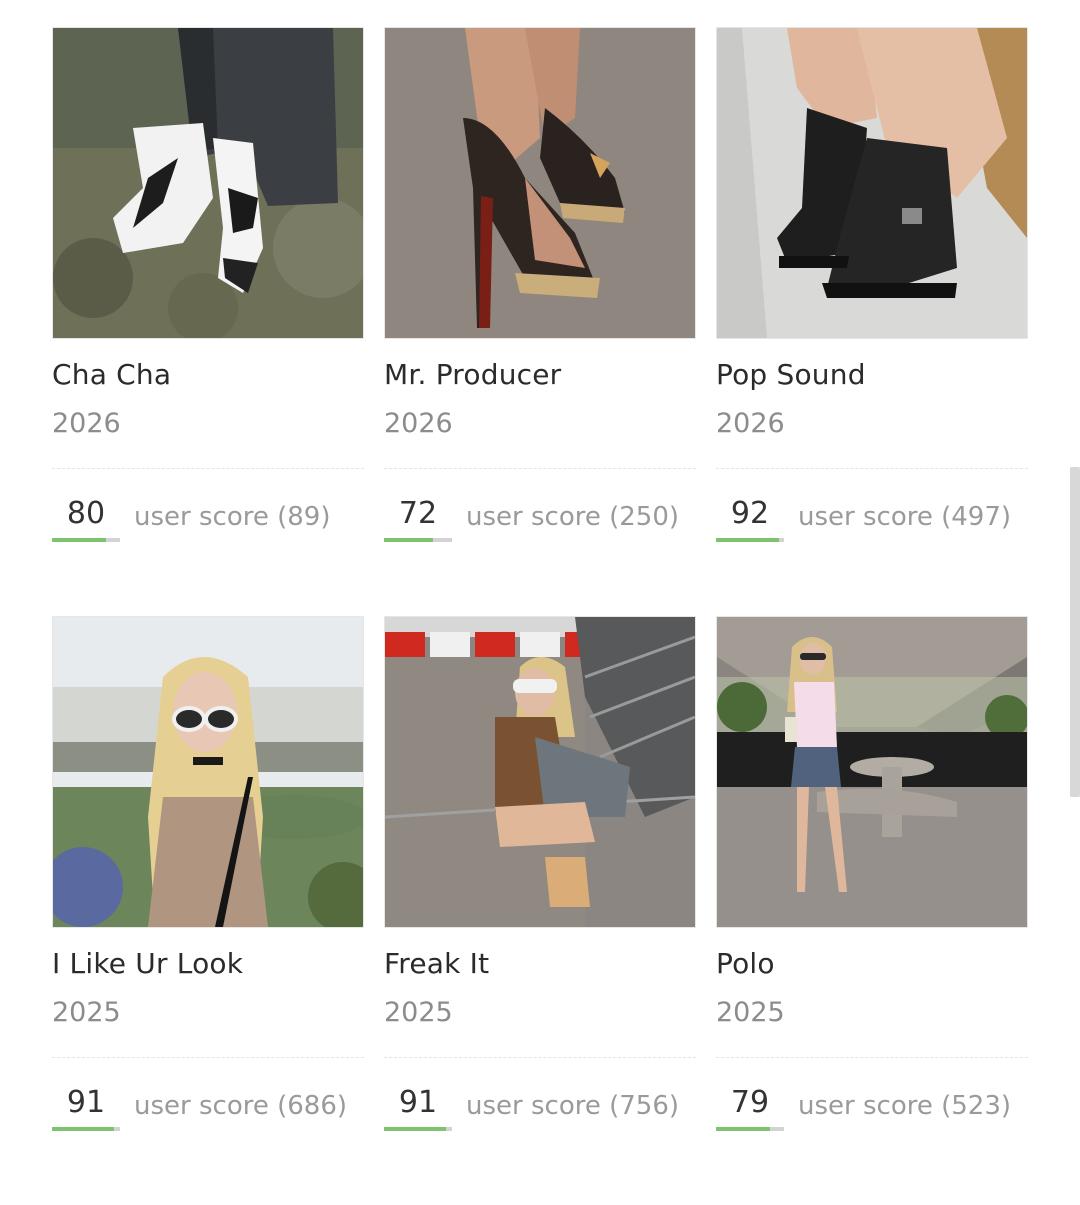 This screenshot has width=1080, height=1205. I want to click on album-title: Cha Cha, so click(208, 375).